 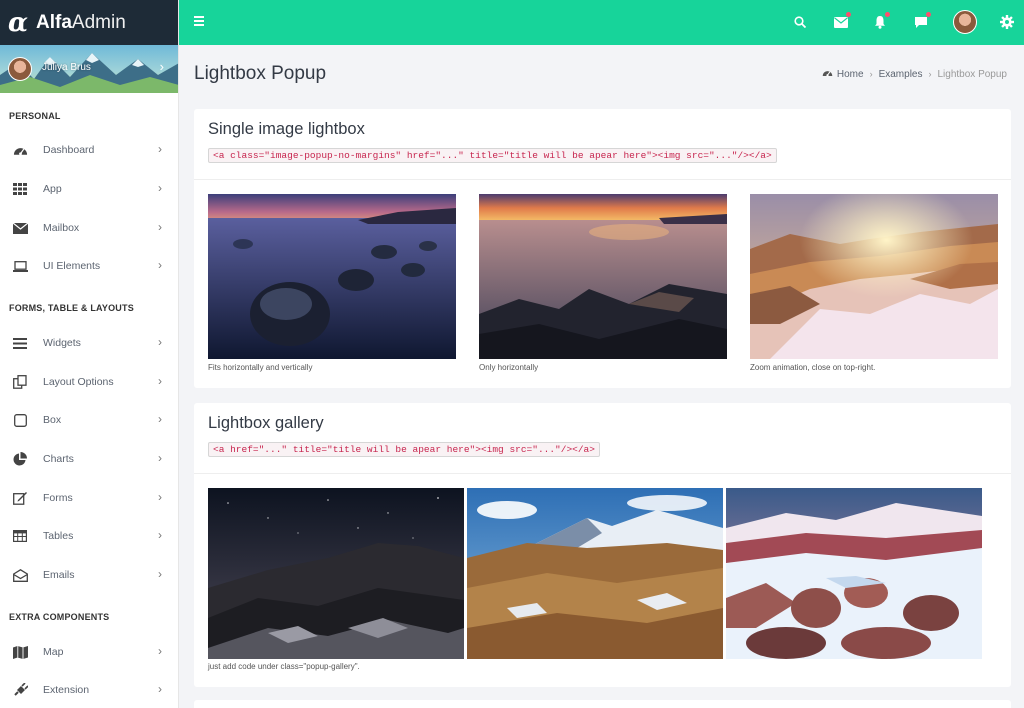 I want to click on breadcrumb-examples: Examples, so click(x=901, y=74).